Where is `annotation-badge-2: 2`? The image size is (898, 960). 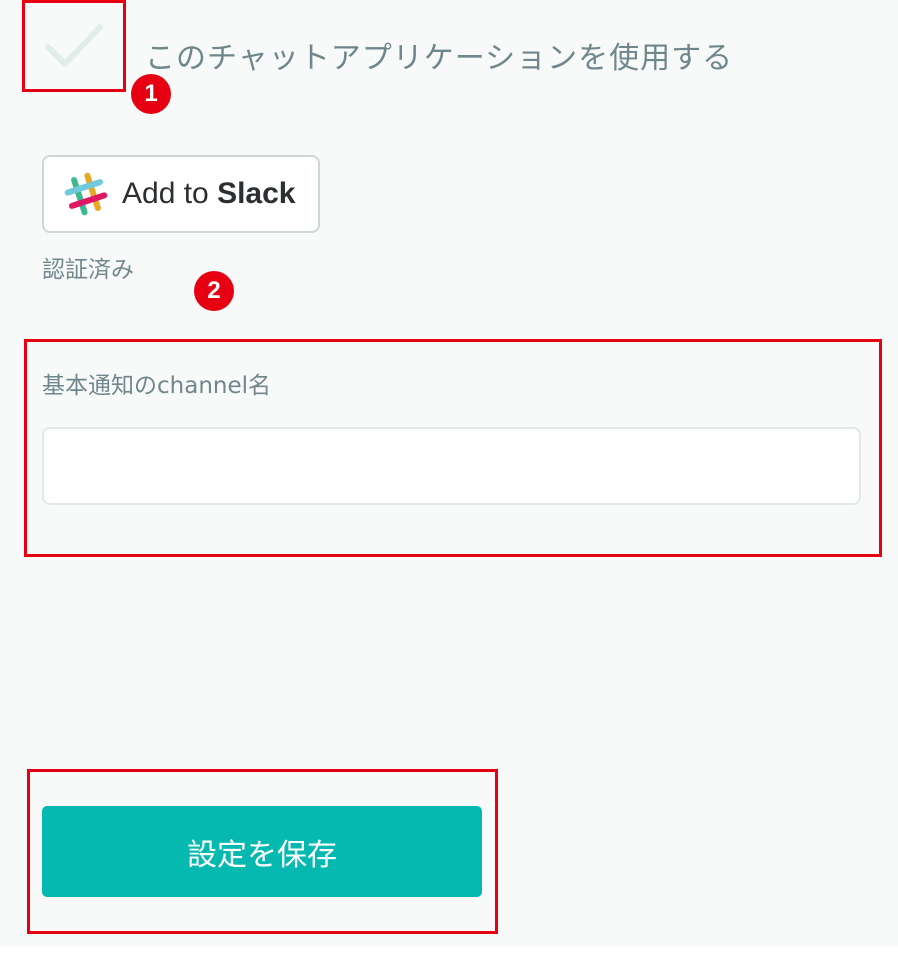 annotation-badge-2: 2 is located at coordinates (214, 291).